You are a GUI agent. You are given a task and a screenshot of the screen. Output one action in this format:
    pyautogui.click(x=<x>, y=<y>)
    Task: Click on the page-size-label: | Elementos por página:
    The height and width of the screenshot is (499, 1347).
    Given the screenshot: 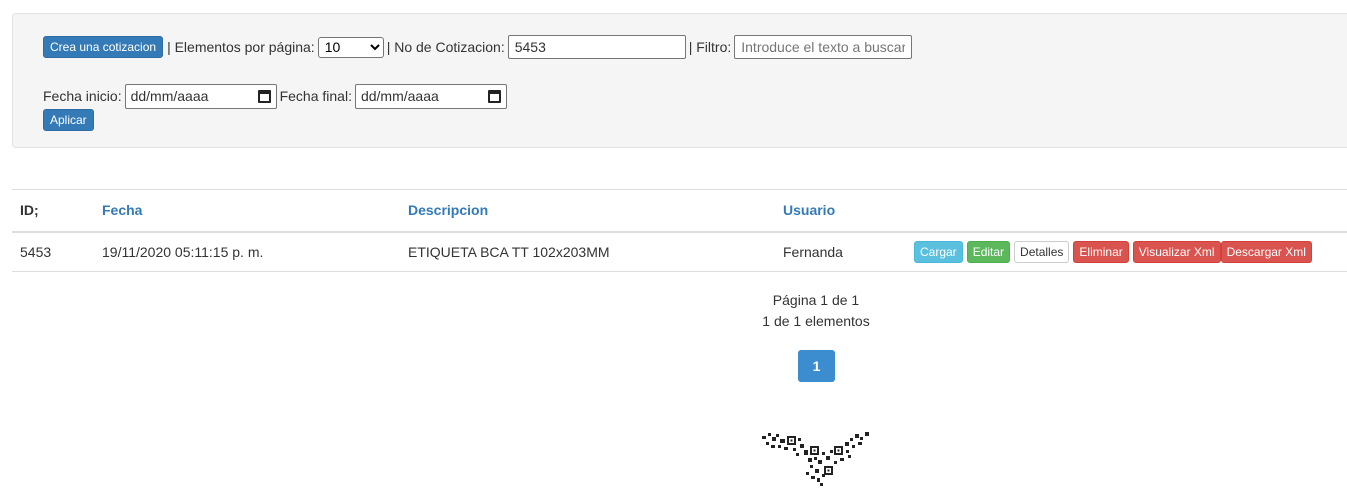 What is the action you would take?
    pyautogui.click(x=241, y=47)
    